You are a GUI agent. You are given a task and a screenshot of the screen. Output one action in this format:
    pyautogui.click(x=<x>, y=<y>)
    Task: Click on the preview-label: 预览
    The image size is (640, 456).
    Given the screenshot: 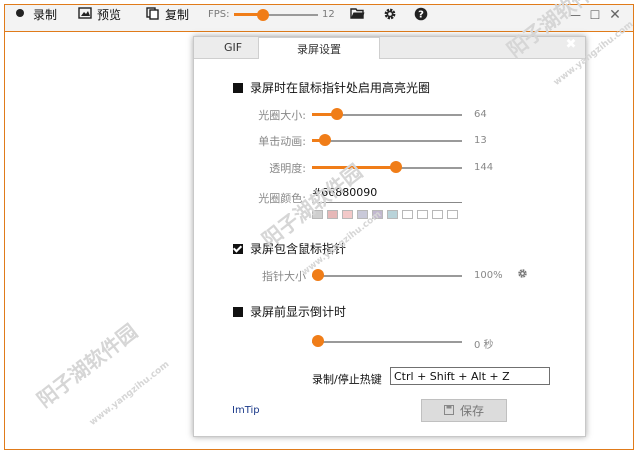 What is the action you would take?
    pyautogui.click(x=109, y=14)
    